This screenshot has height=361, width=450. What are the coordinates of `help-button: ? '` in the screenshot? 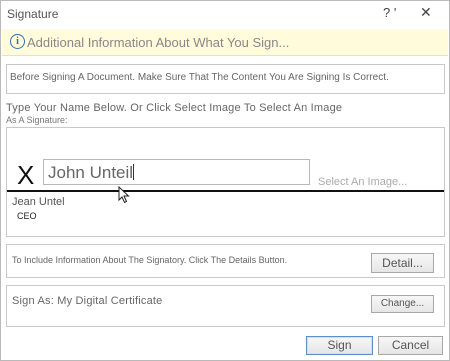 It's located at (389, 12).